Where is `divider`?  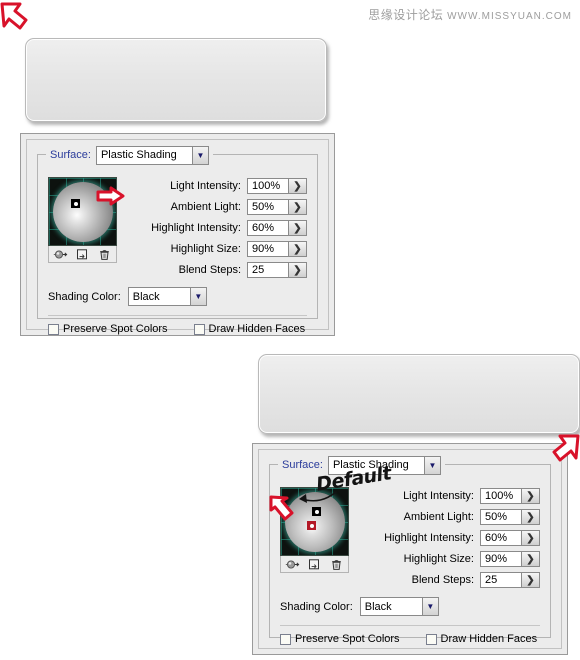 divider is located at coordinates (177, 315).